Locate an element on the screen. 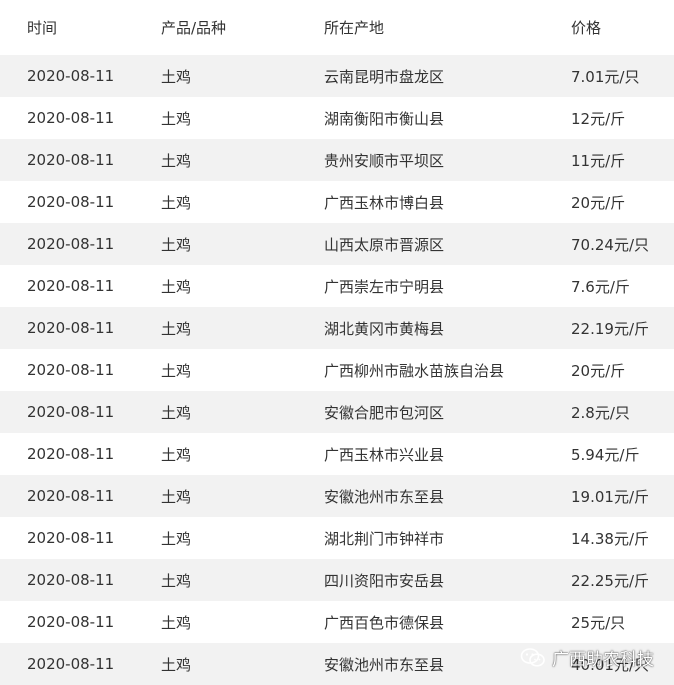  table-row: 2020-08-11 土鸡 山西太原市晋源区 70.24元/只 is located at coordinates (337, 244).